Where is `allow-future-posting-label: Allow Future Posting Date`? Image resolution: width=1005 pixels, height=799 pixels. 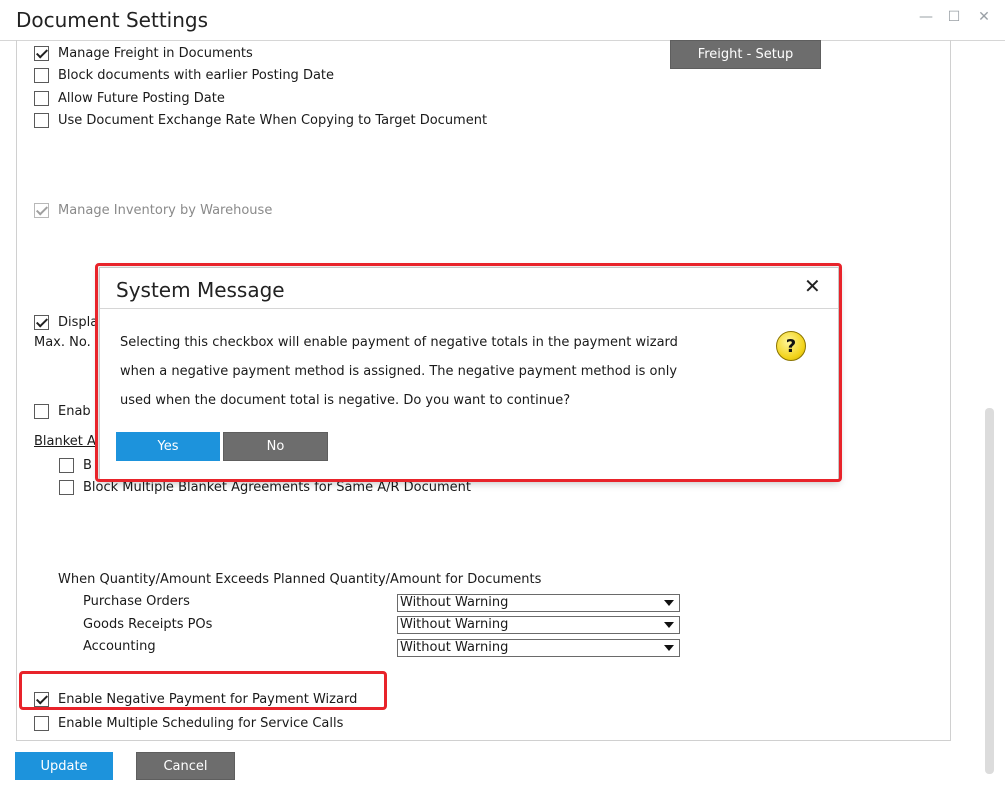 allow-future-posting-label: Allow Future Posting Date is located at coordinates (141, 98).